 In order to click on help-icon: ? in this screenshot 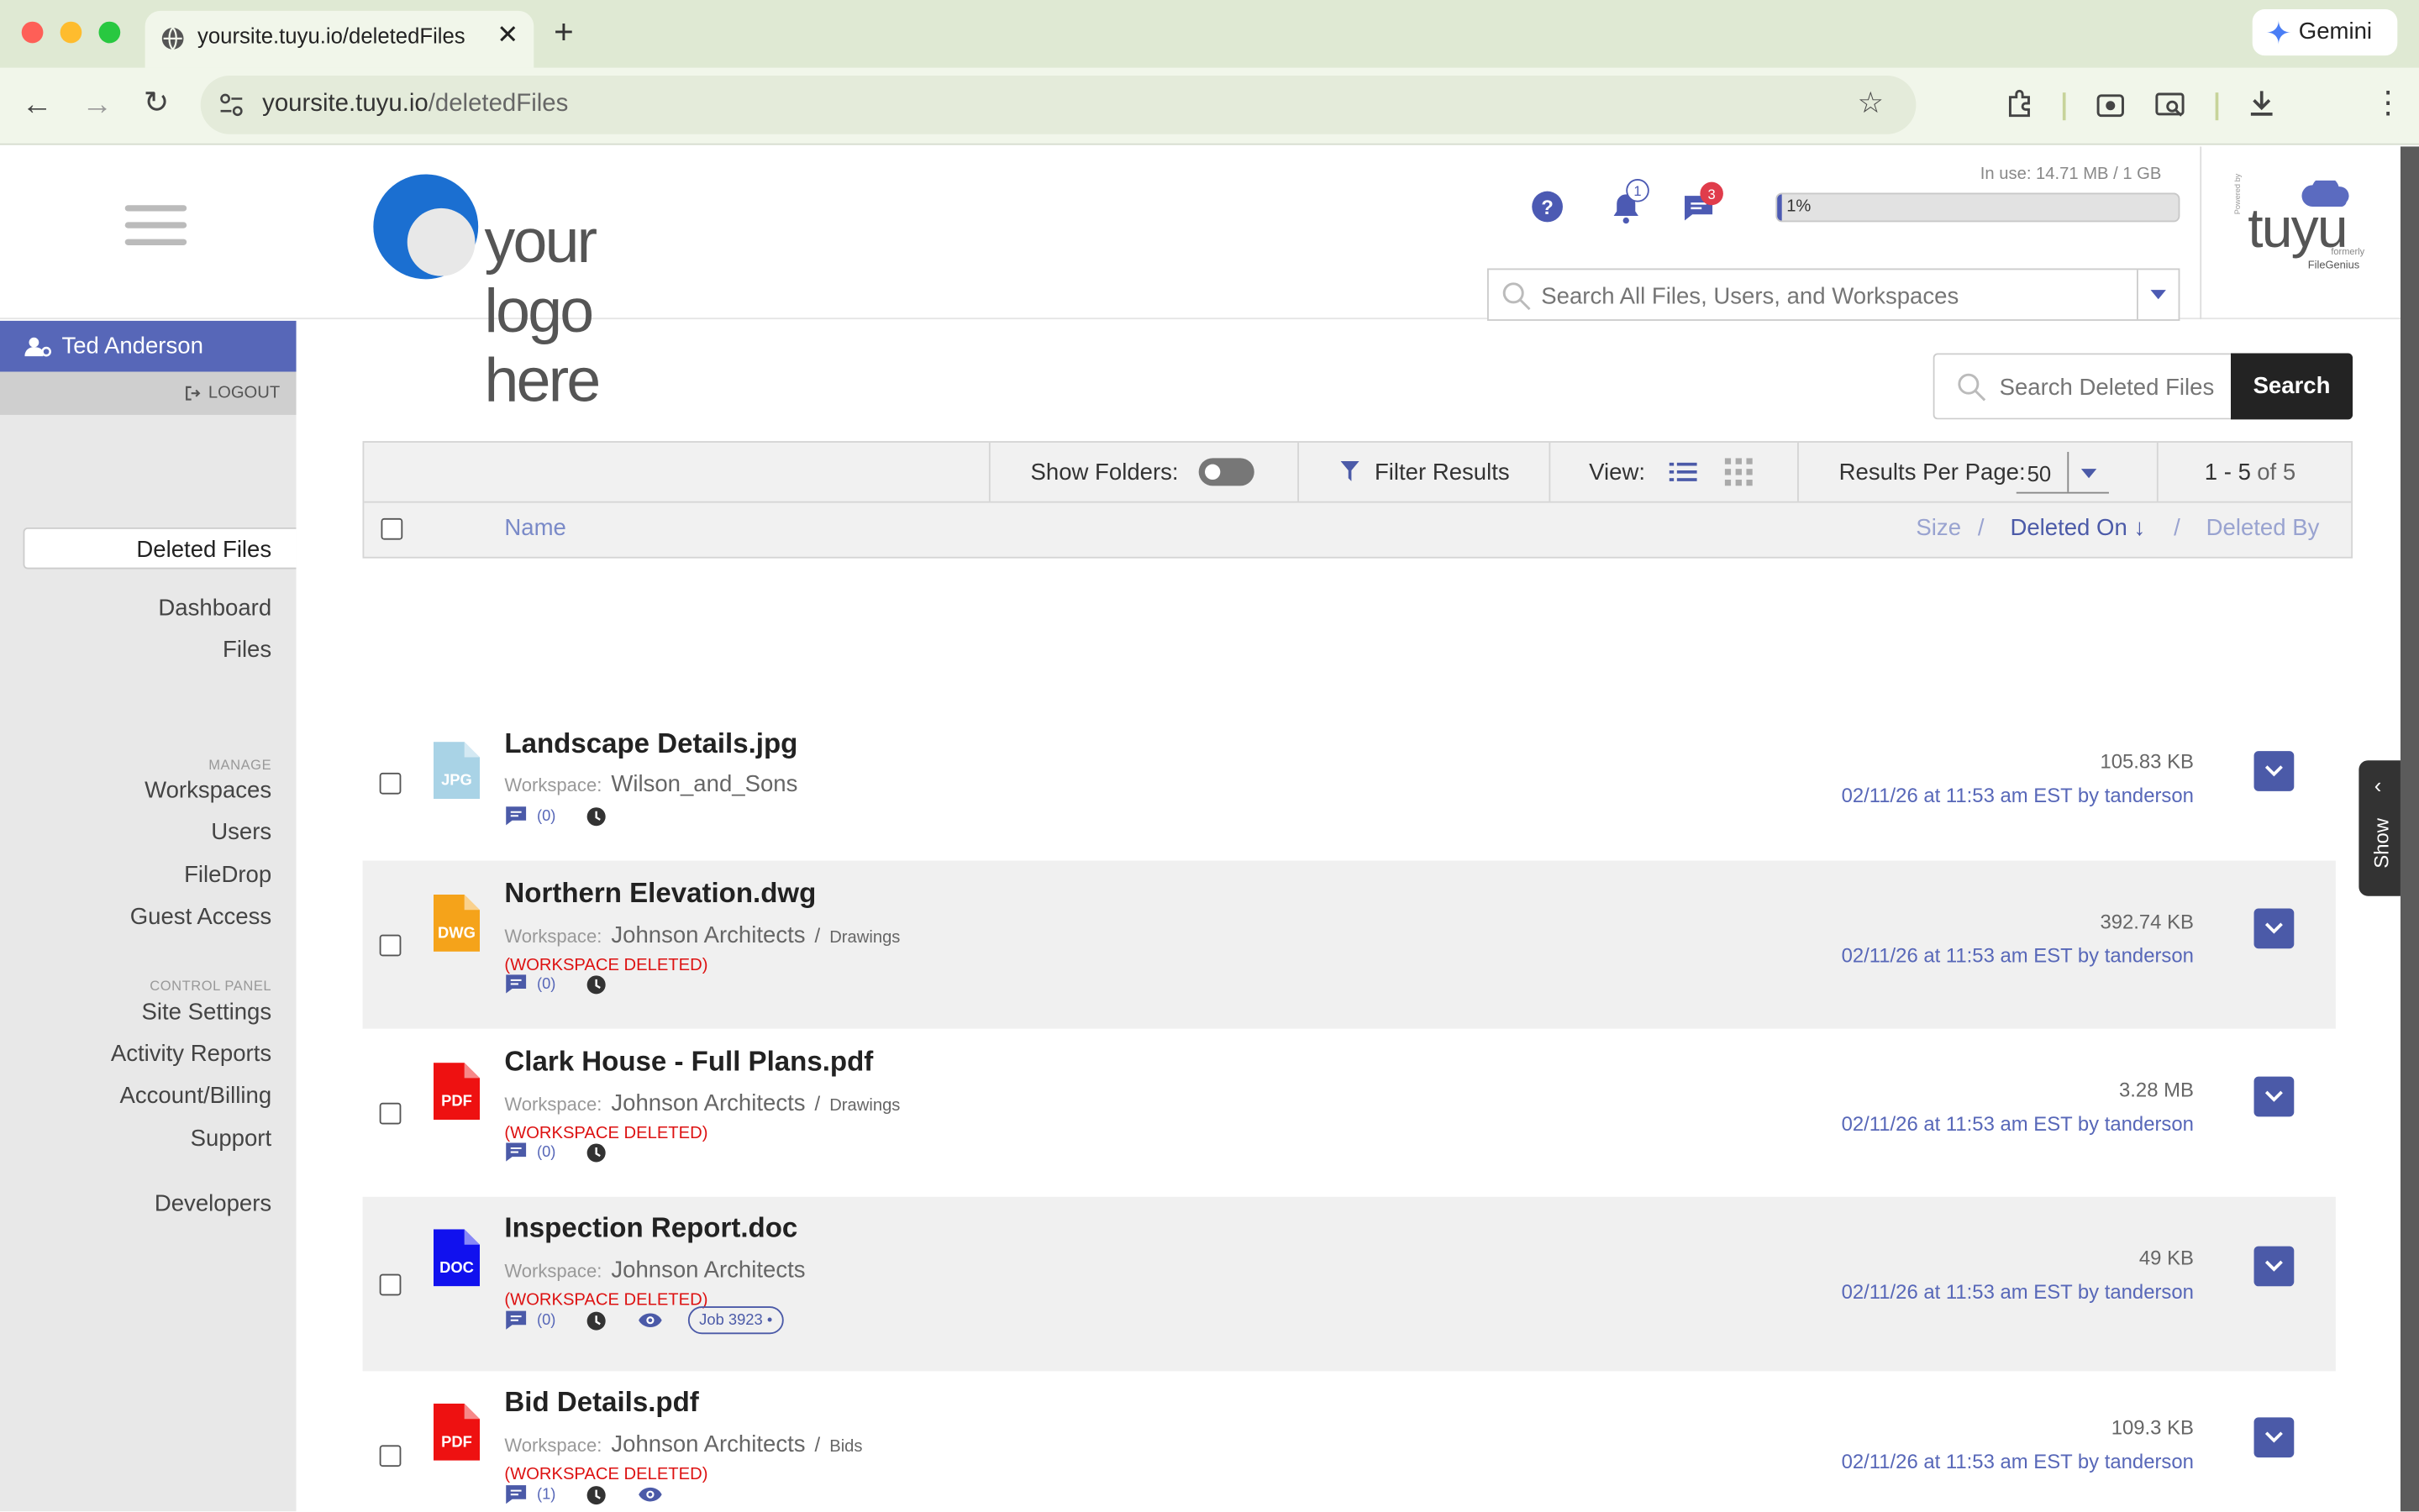, I will do `click(1547, 207)`.